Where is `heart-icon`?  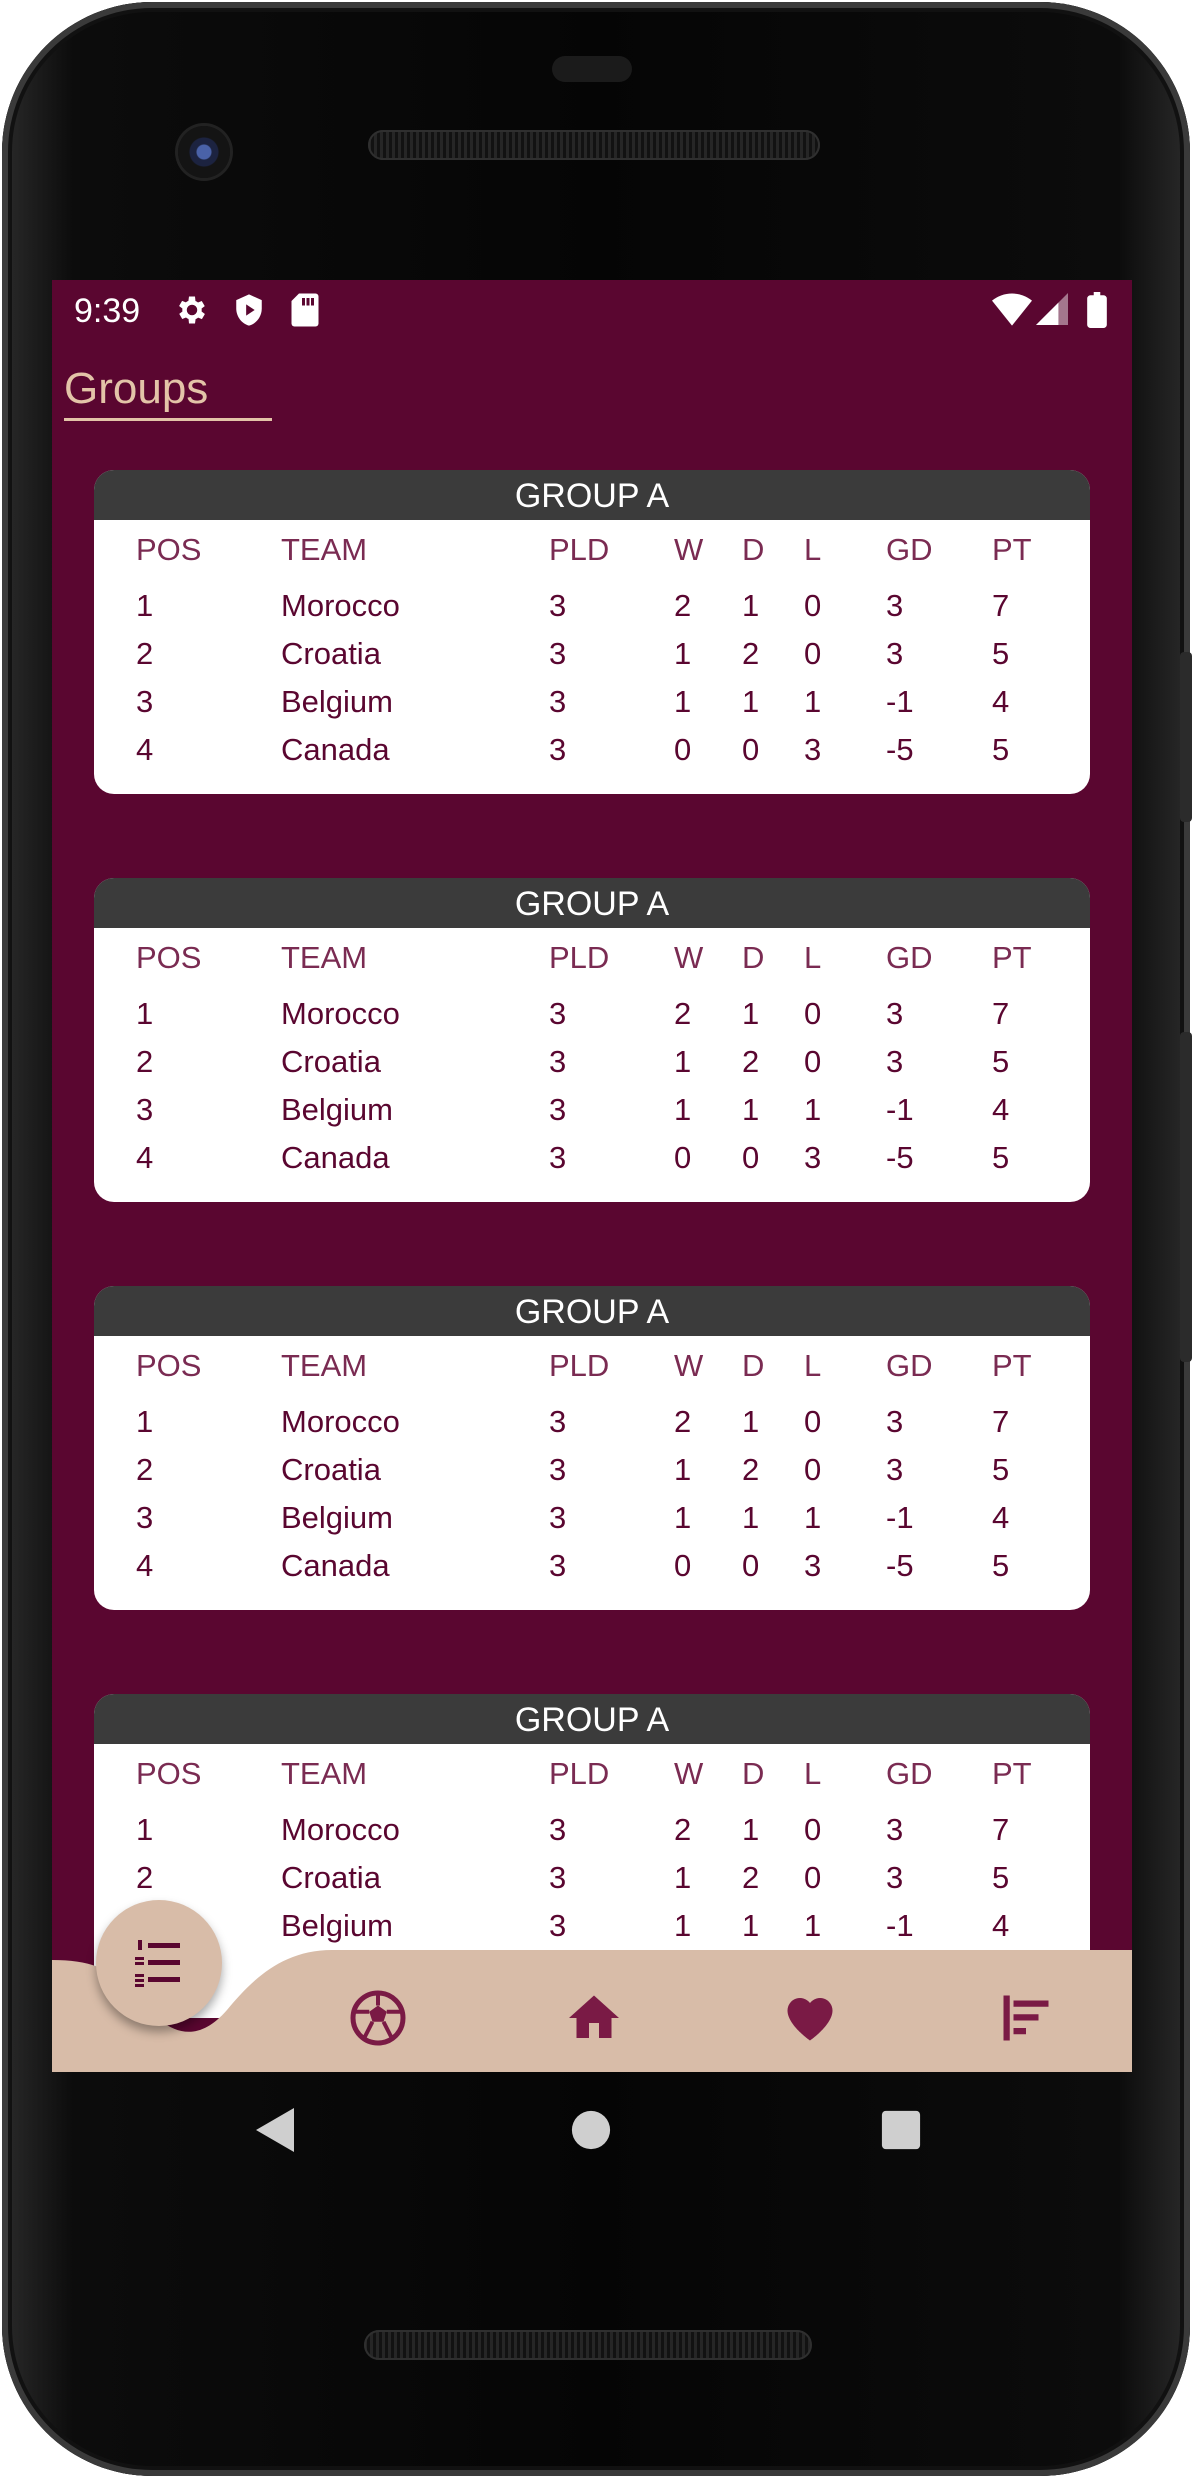 heart-icon is located at coordinates (810, 2018).